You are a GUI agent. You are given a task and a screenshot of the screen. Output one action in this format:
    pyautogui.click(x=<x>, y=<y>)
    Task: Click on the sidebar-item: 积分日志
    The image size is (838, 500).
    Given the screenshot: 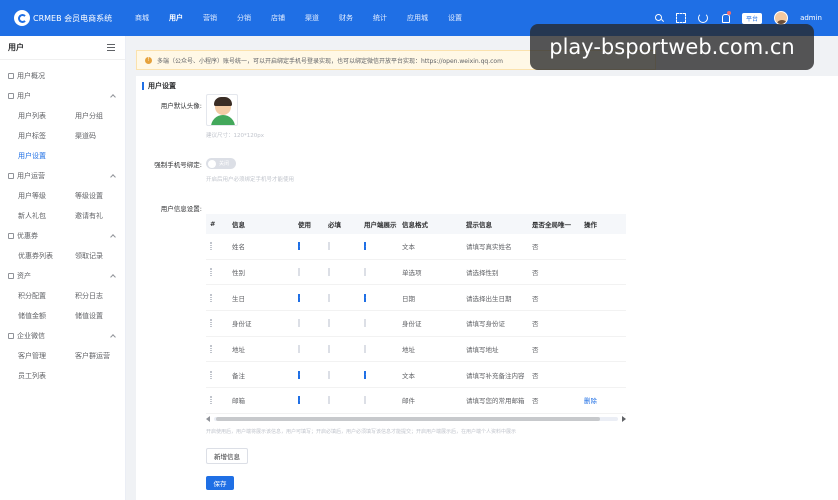 What is the action you would take?
    pyautogui.click(x=103, y=296)
    